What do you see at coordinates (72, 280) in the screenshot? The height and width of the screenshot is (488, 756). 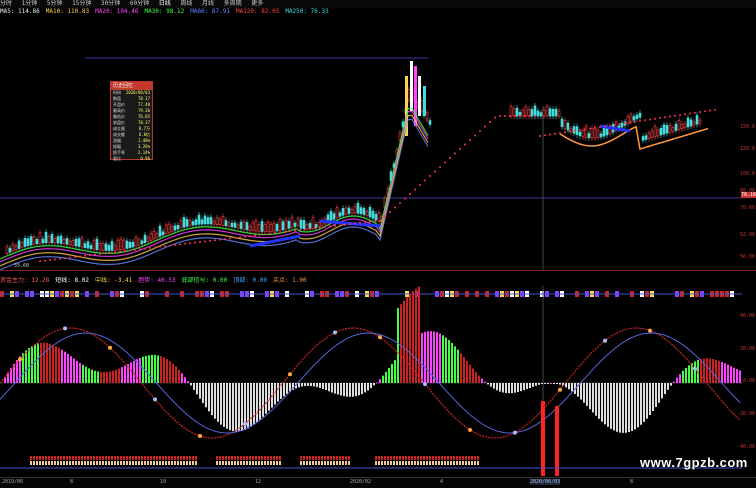 I see `osc-value: 短线: 8.02` at bounding box center [72, 280].